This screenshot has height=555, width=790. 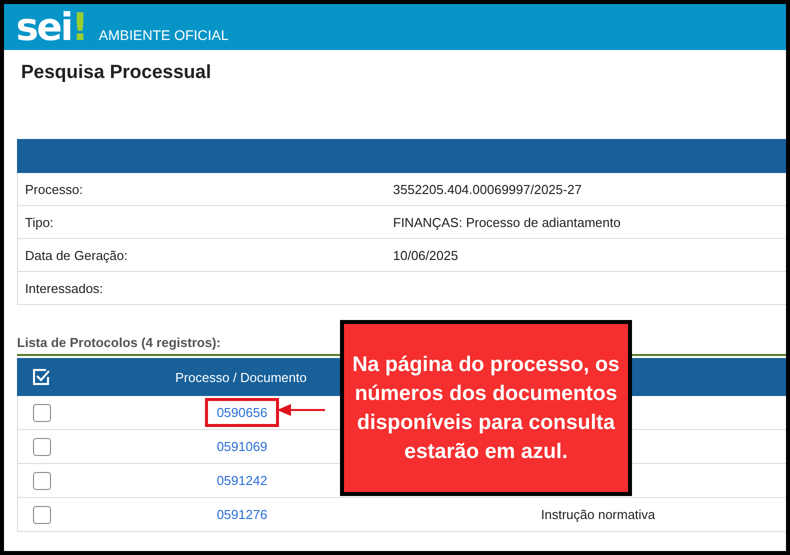 I want to click on field-label: Data de Geração:, so click(x=76, y=255).